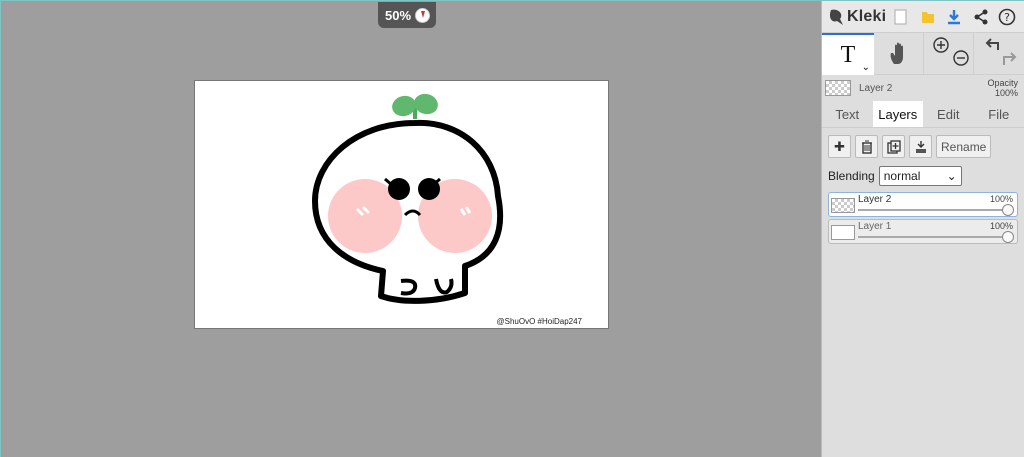 Image resolution: width=1024 pixels, height=457 pixels. I want to click on sidebar-tabs: Text Layers Edit File, so click(923, 114).